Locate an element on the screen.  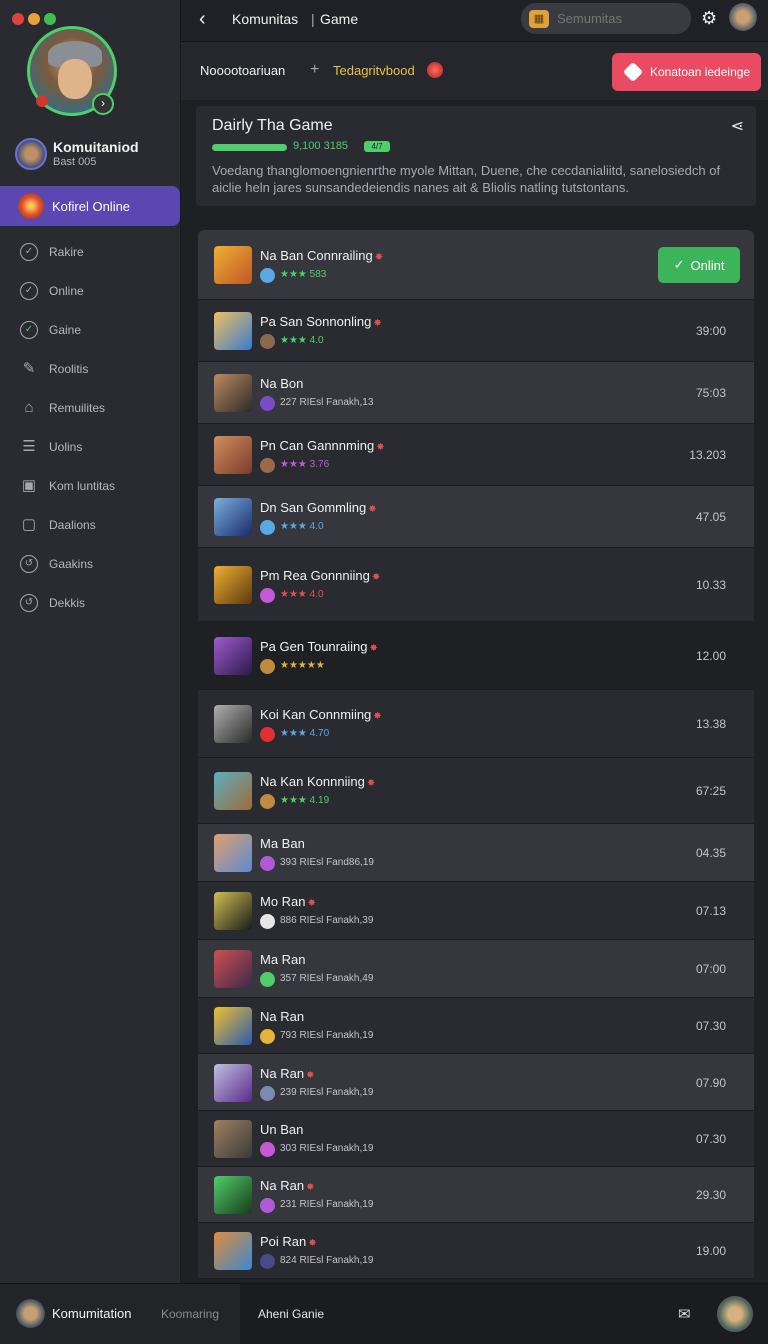
online-button-label: Onlint is located at coordinates (707, 265).